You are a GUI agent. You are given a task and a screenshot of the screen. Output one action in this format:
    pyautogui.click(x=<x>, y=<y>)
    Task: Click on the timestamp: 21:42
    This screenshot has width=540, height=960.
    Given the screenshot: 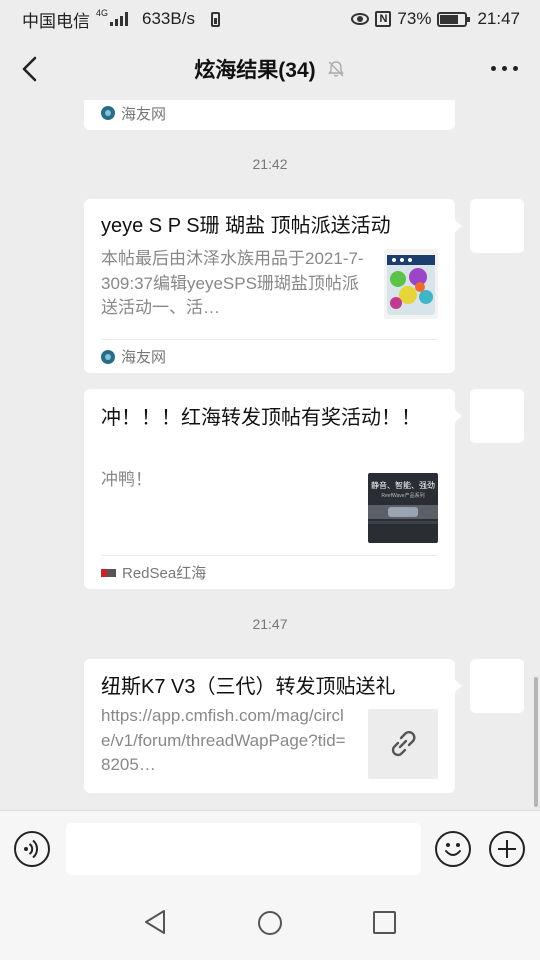 What is the action you would take?
    pyautogui.click(x=270, y=164)
    